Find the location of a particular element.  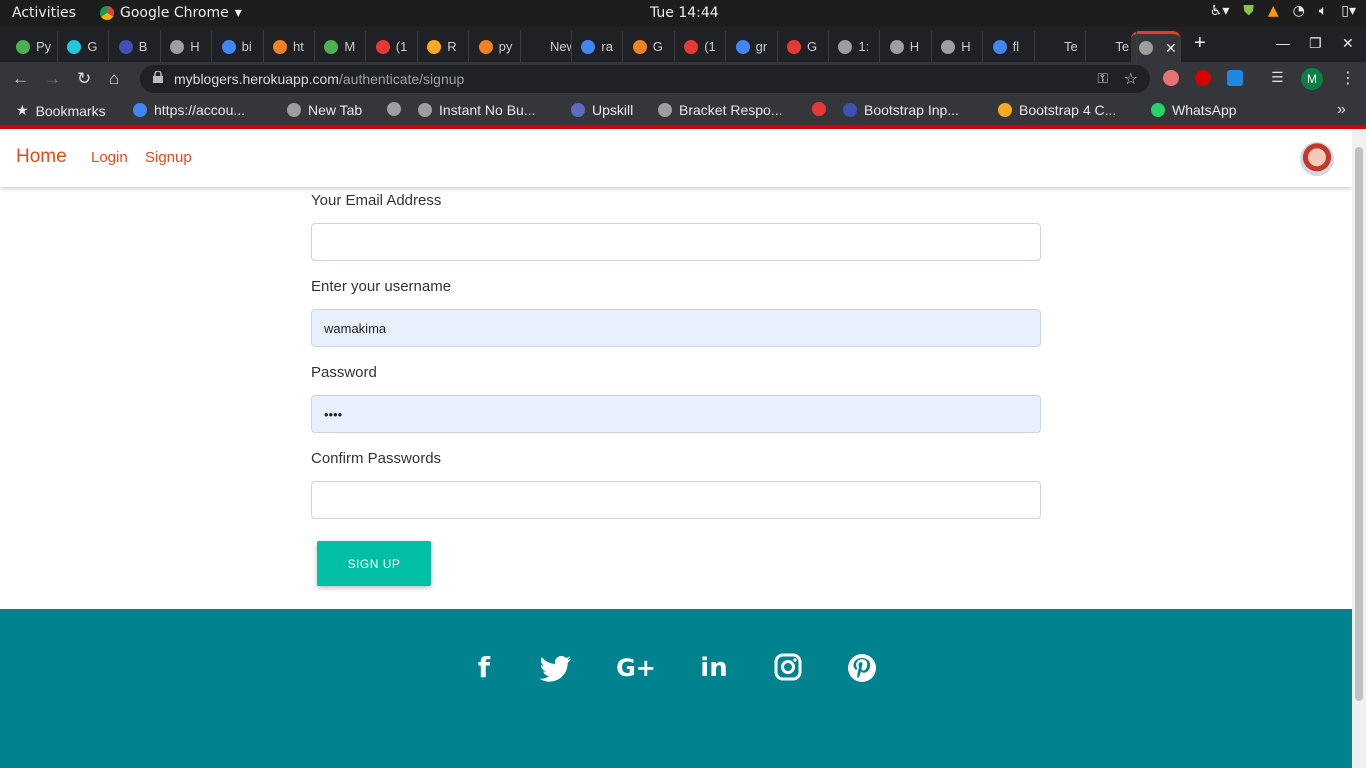

facebook-icon: f is located at coordinates (484, 668).